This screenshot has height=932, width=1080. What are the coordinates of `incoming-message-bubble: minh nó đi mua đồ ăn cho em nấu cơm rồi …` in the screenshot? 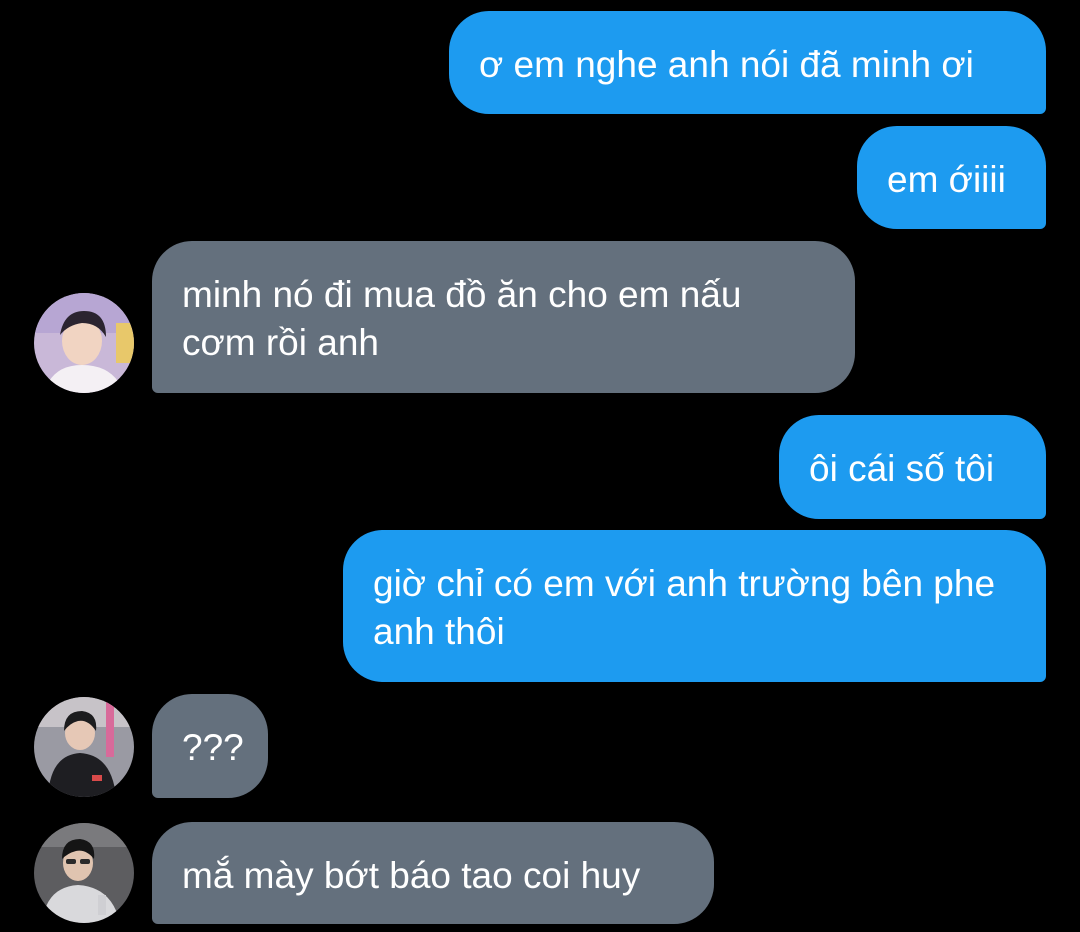 It's located at (503, 317).